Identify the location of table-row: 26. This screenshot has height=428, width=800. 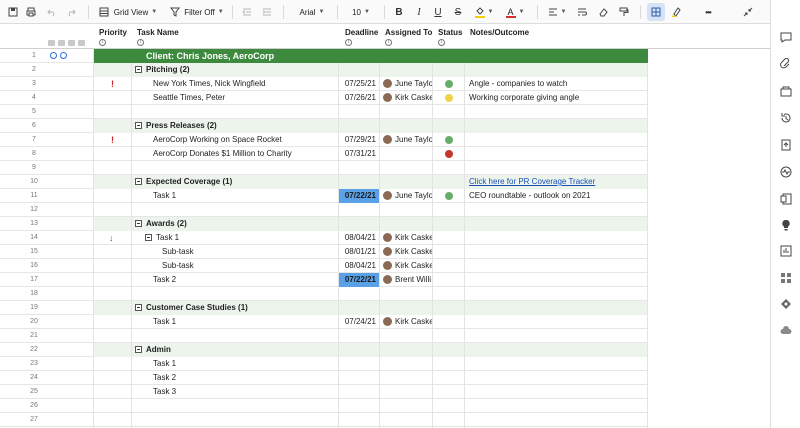
(324, 406).